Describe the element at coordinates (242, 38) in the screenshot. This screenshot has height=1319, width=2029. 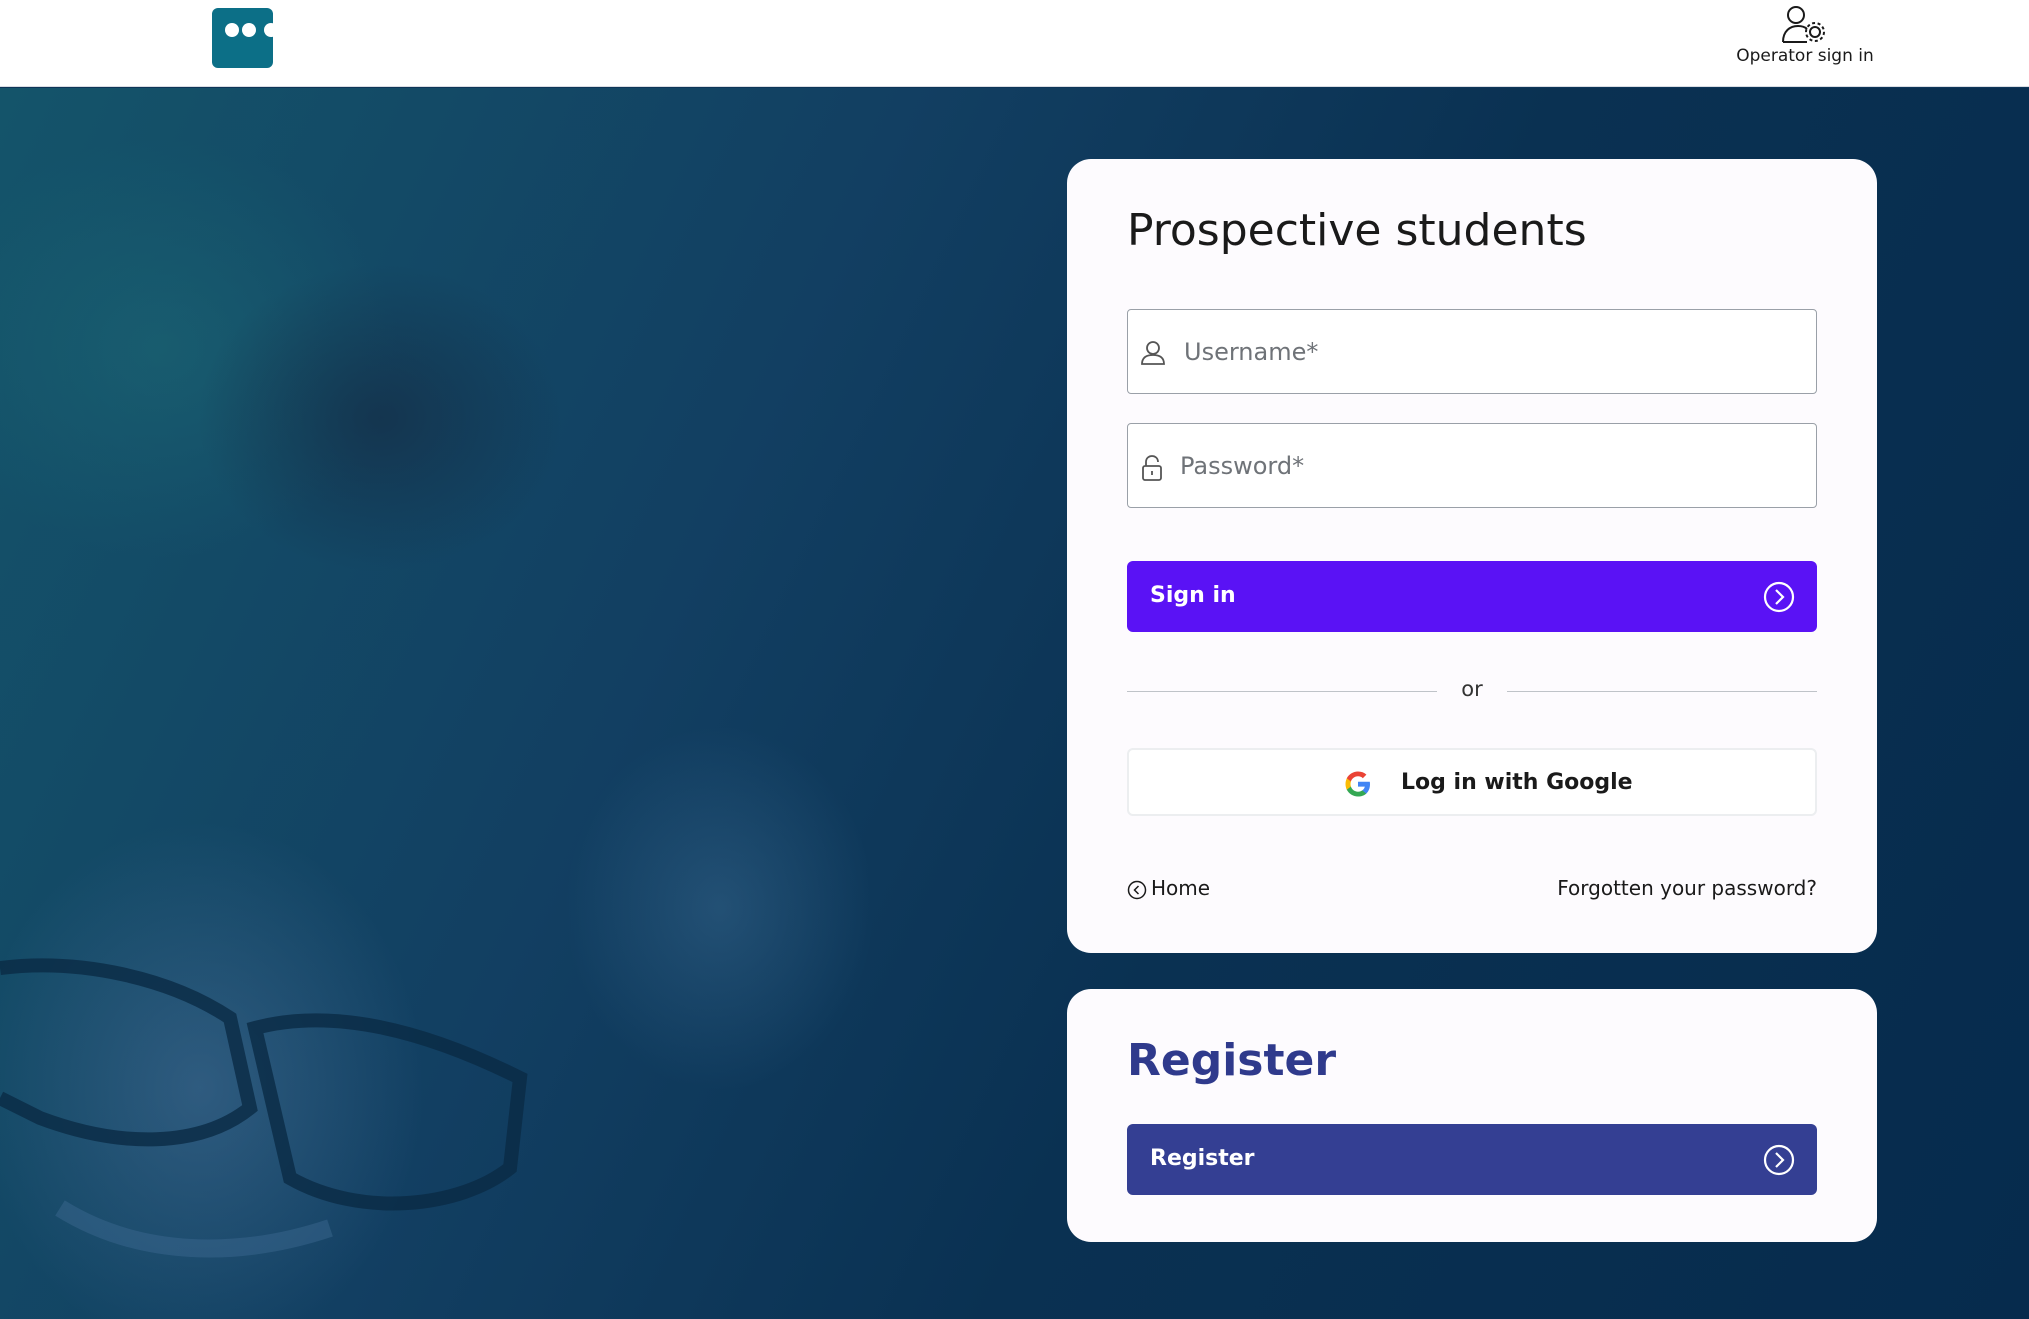
I see `logo` at that location.